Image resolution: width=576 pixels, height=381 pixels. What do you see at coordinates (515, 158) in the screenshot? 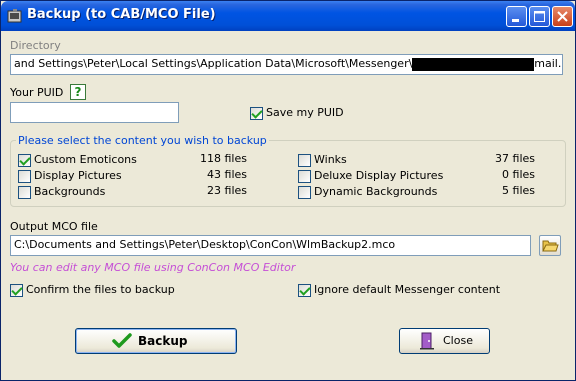
I see `winks-count: 37 files` at bounding box center [515, 158].